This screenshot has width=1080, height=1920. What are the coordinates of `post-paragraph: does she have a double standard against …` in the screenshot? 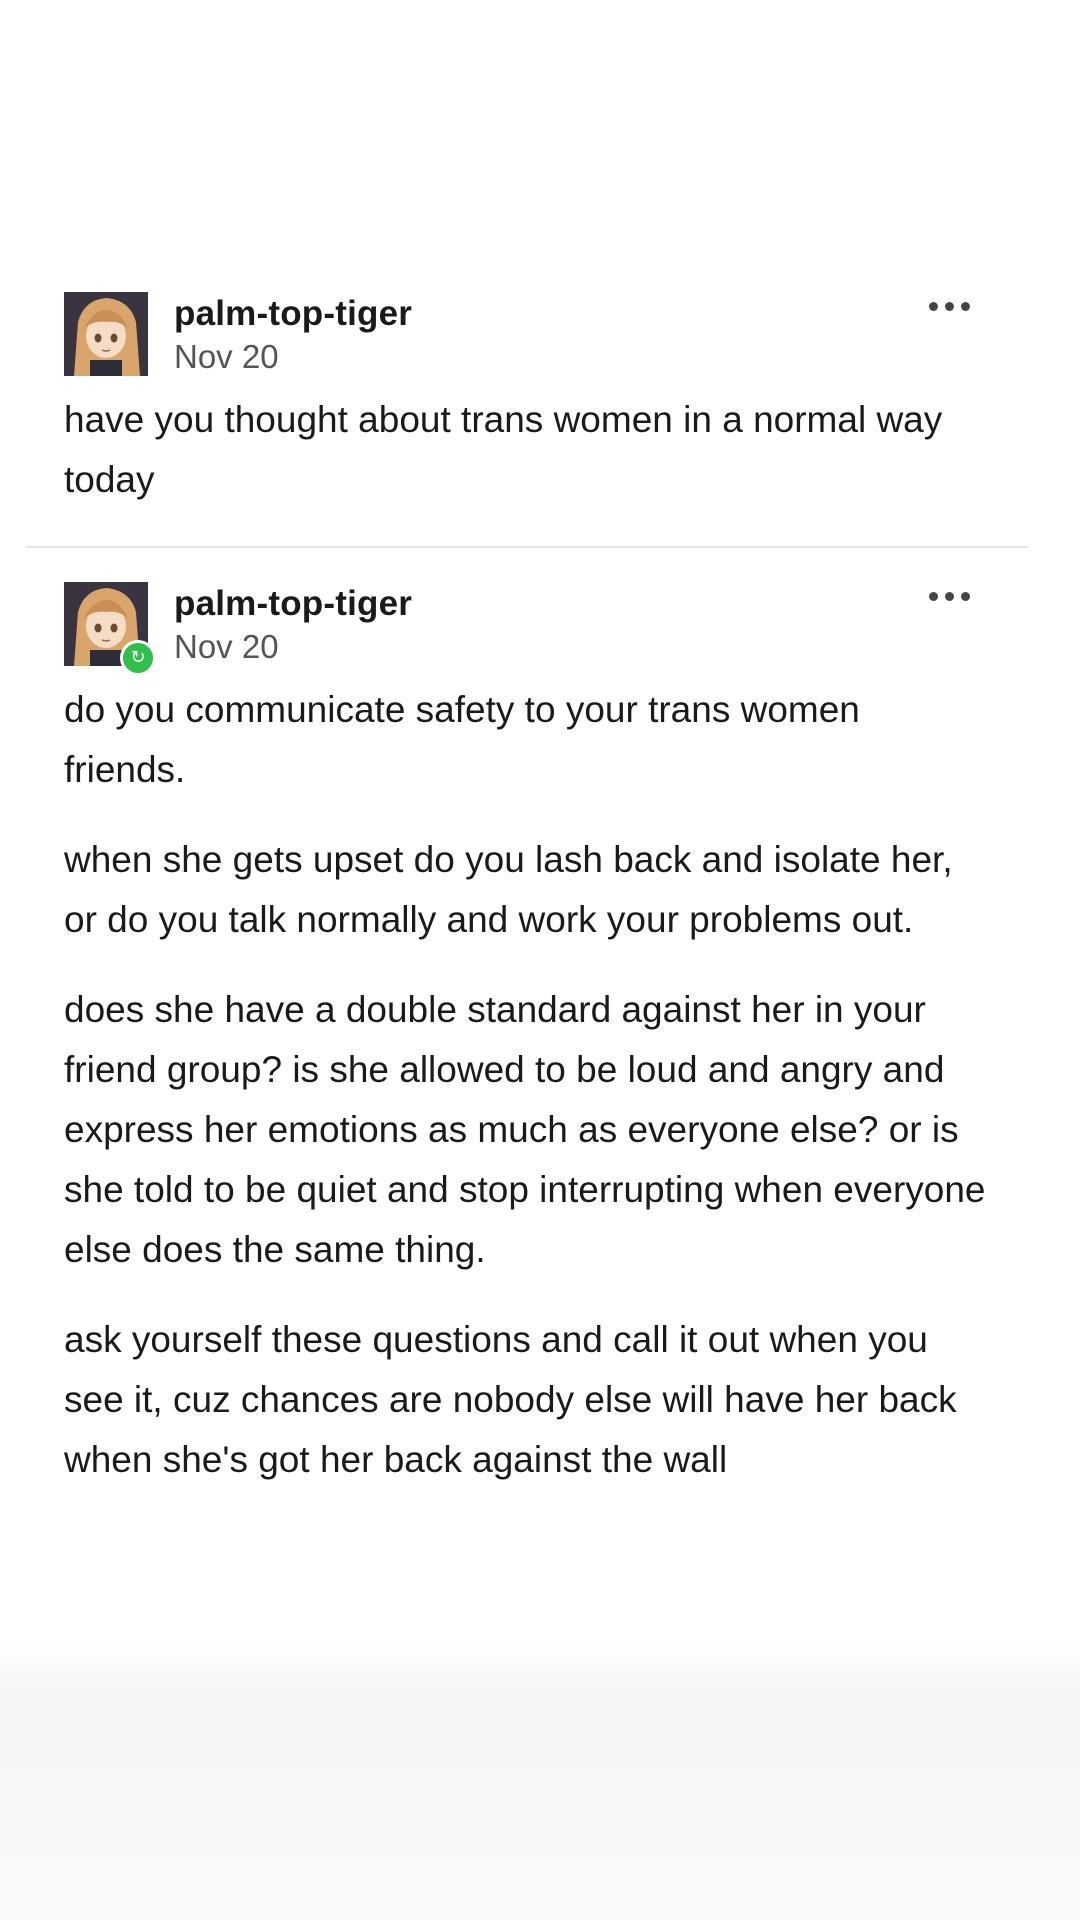 It's located at (525, 1129).